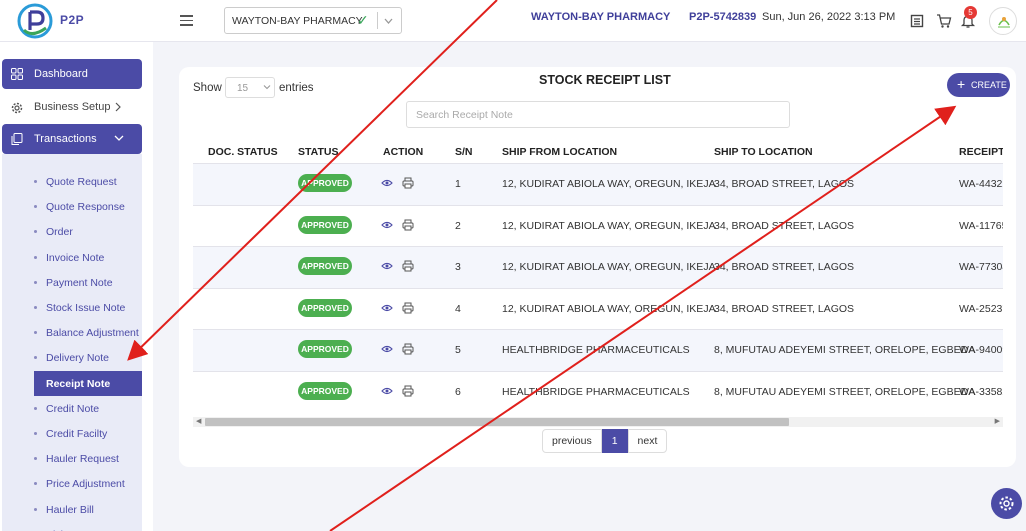  Describe the element at coordinates (313, 20) in the screenshot. I see `pharmacy-select: WAYTON-BAY PHARMACY ✓` at that location.